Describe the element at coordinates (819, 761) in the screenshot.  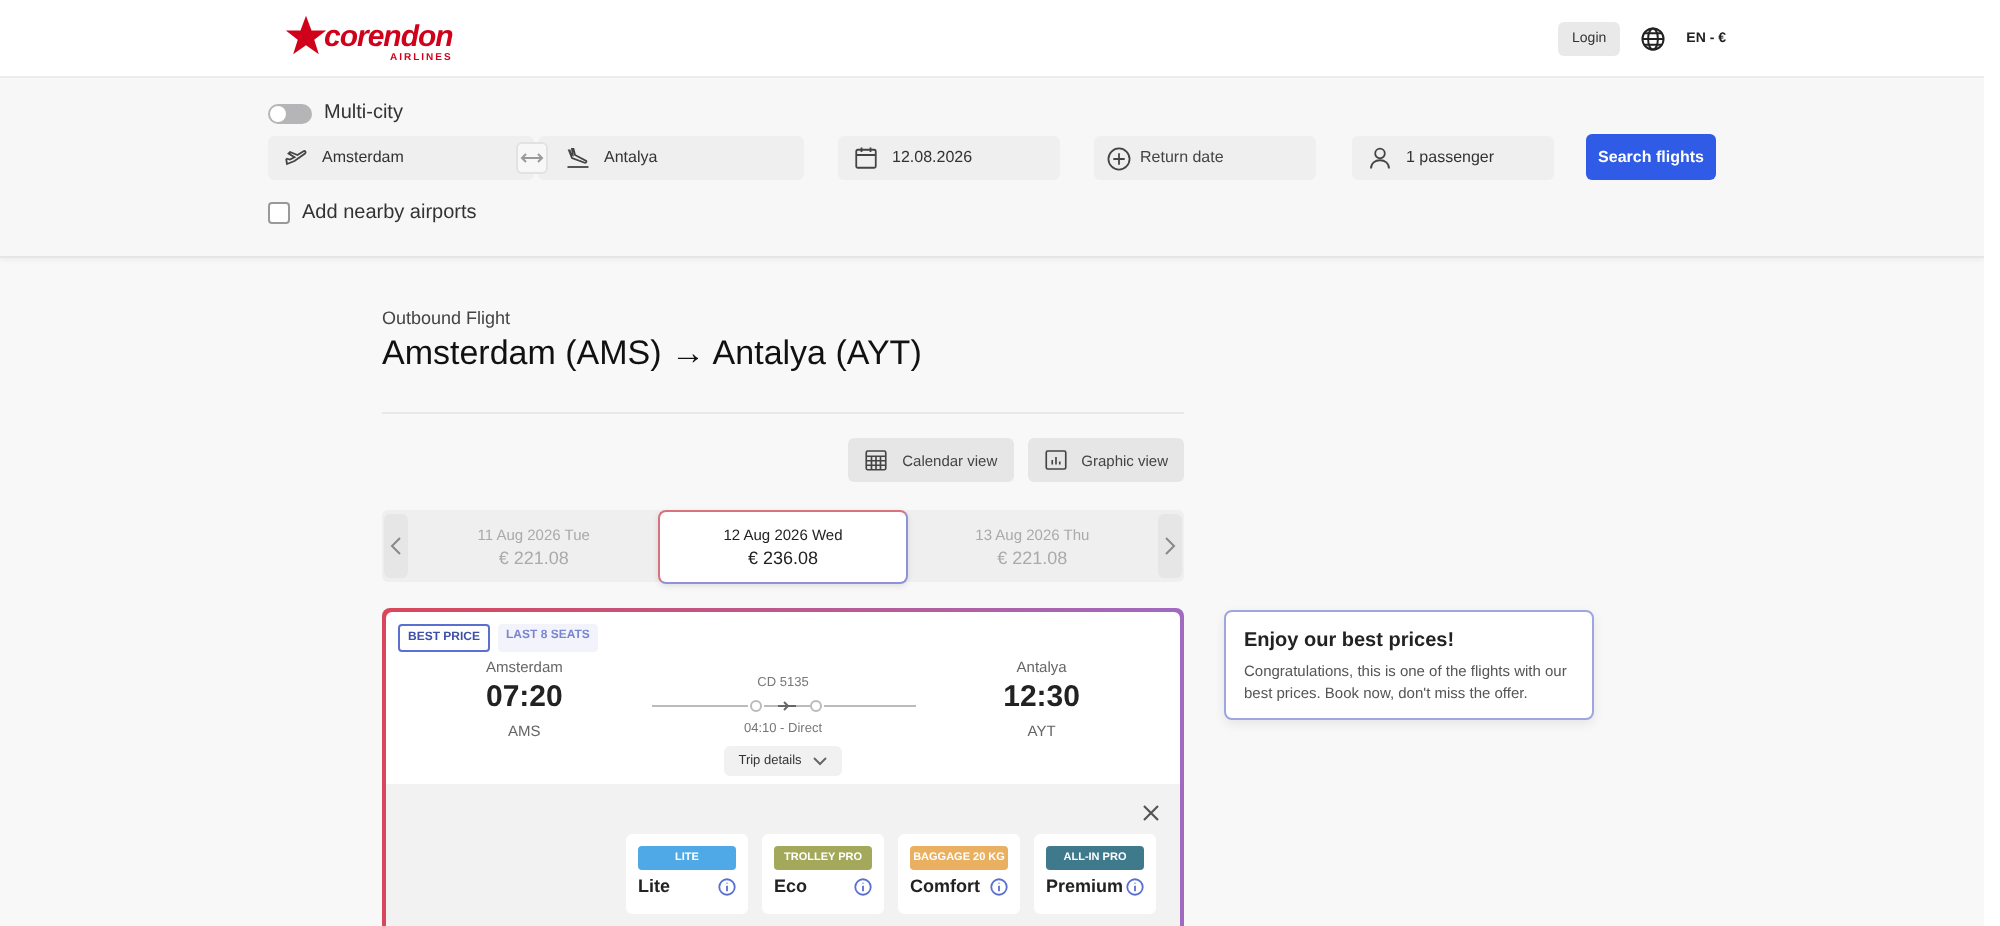
I see `chevron-down-icon` at that location.